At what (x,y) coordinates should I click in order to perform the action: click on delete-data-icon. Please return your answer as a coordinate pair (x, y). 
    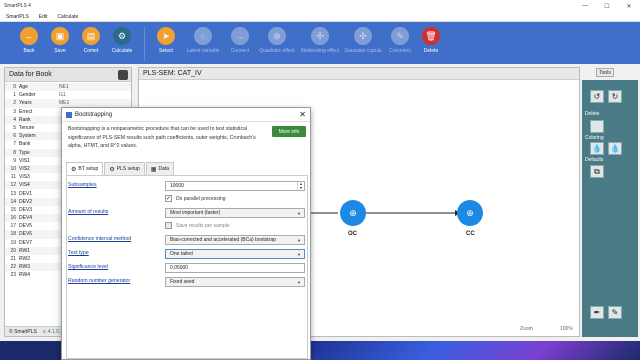
    Looking at the image, I should click on (123, 74).